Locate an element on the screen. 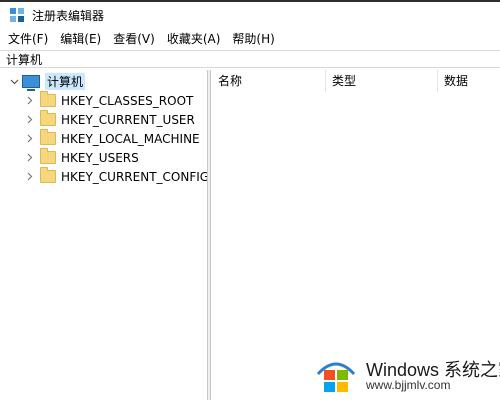  tree-key-hku: HKEY_USERS is located at coordinates (81, 157).